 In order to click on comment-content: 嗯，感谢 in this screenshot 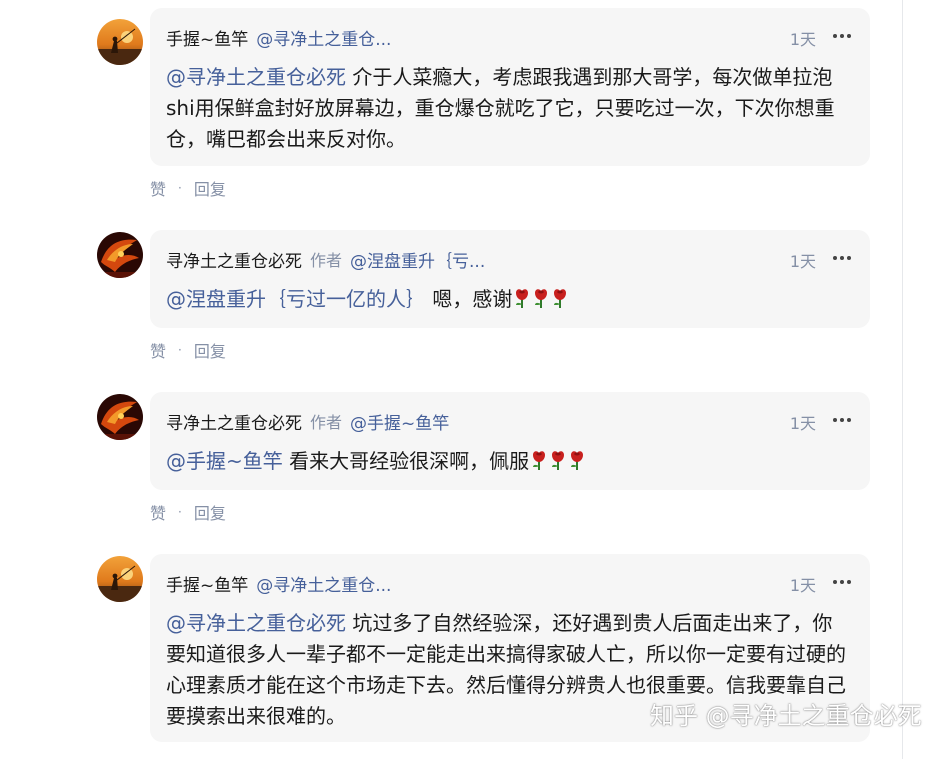, I will do `click(469, 299)`.